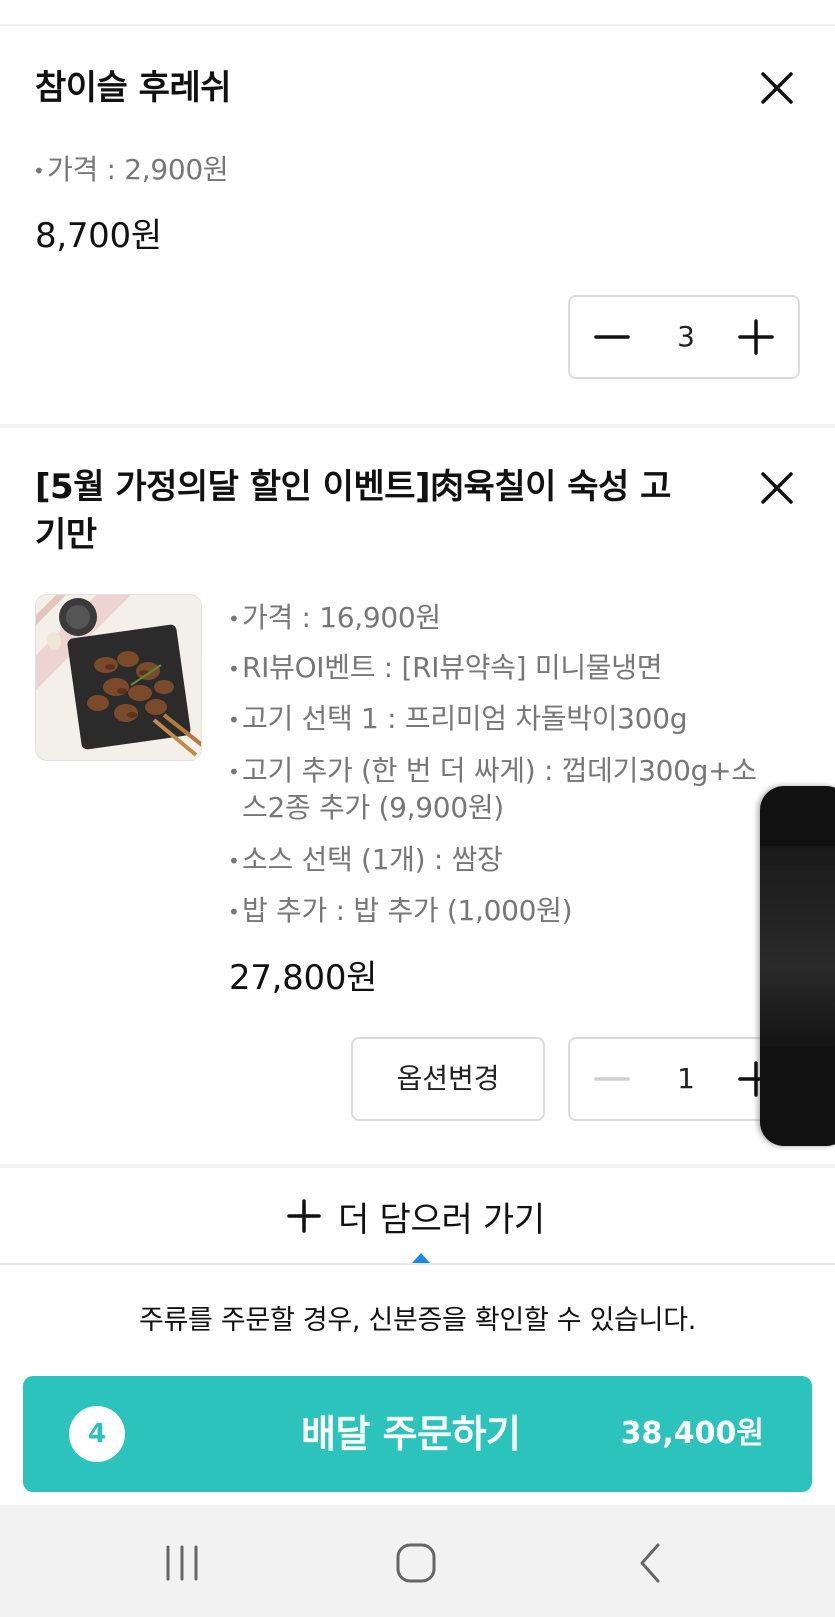 The height and width of the screenshot is (1617, 835). I want to click on recent-apps-icon, so click(182, 1563).